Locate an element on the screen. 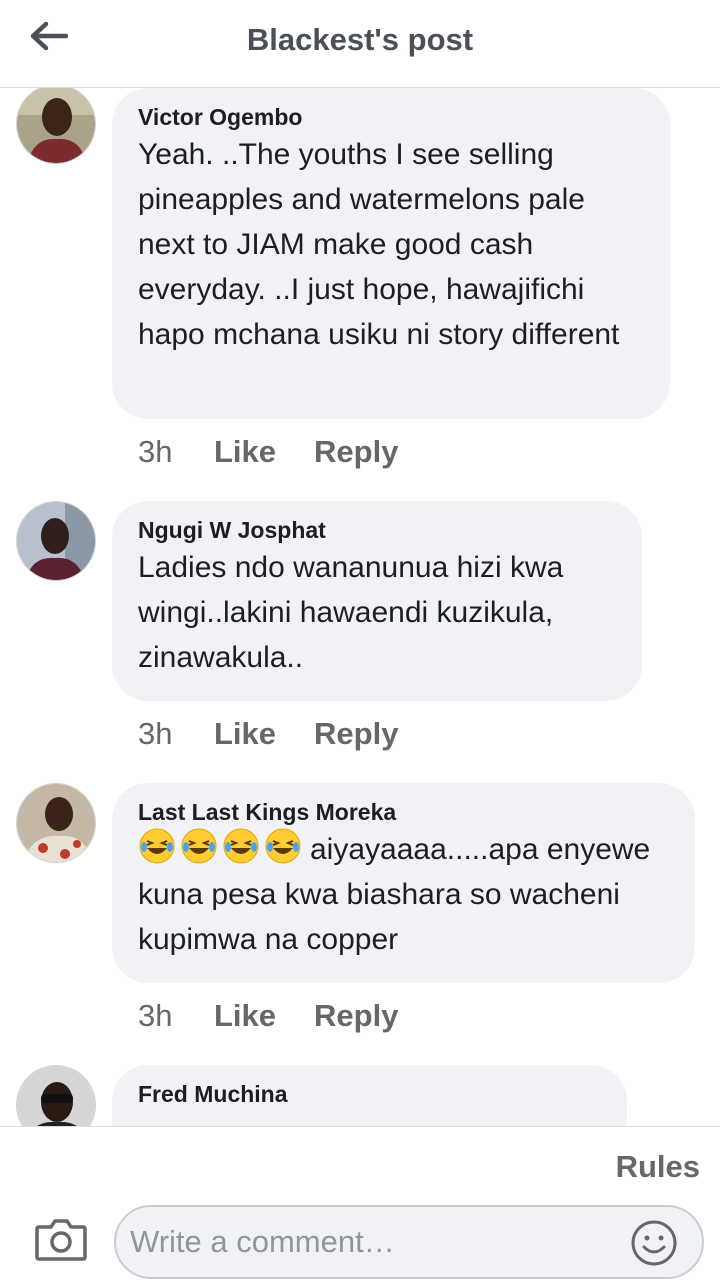 The width and height of the screenshot is (720, 1280). comment-bubble: Fred Muchina is located at coordinates (369, 1095).